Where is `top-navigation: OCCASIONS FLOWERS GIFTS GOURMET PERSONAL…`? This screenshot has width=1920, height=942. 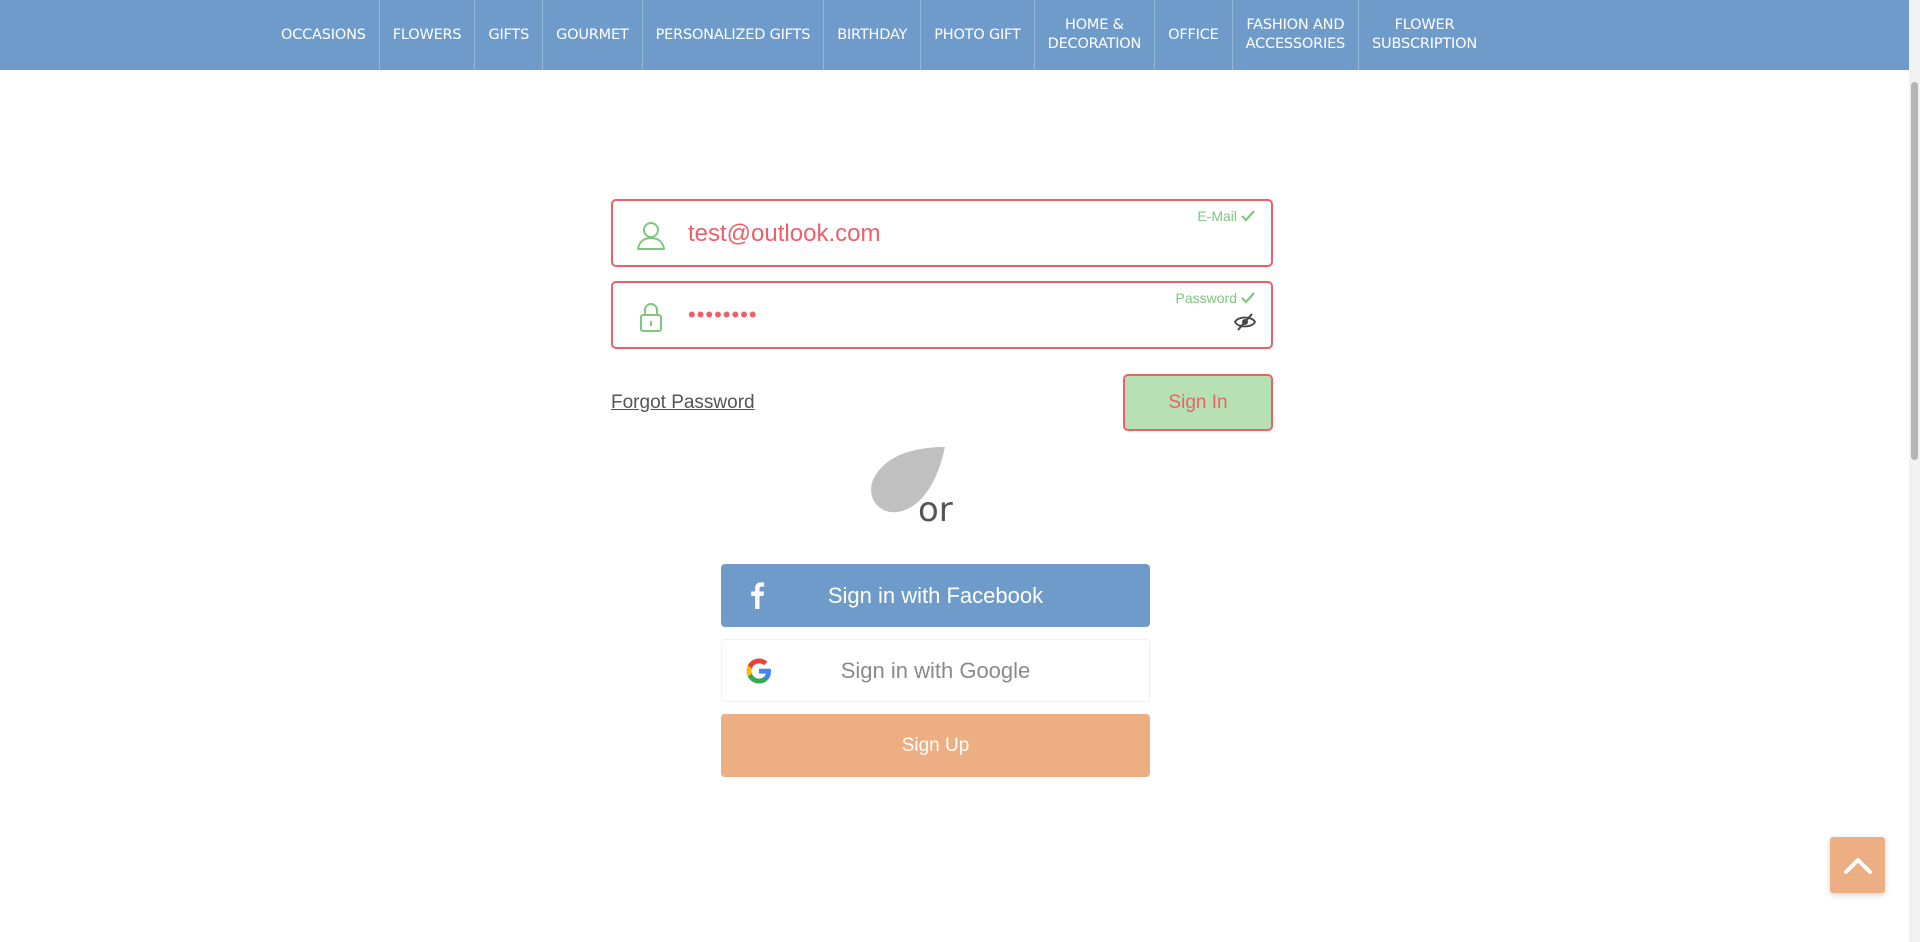 top-navigation: OCCASIONS FLOWERS GIFTS GOURMET PERSONAL… is located at coordinates (954, 35).